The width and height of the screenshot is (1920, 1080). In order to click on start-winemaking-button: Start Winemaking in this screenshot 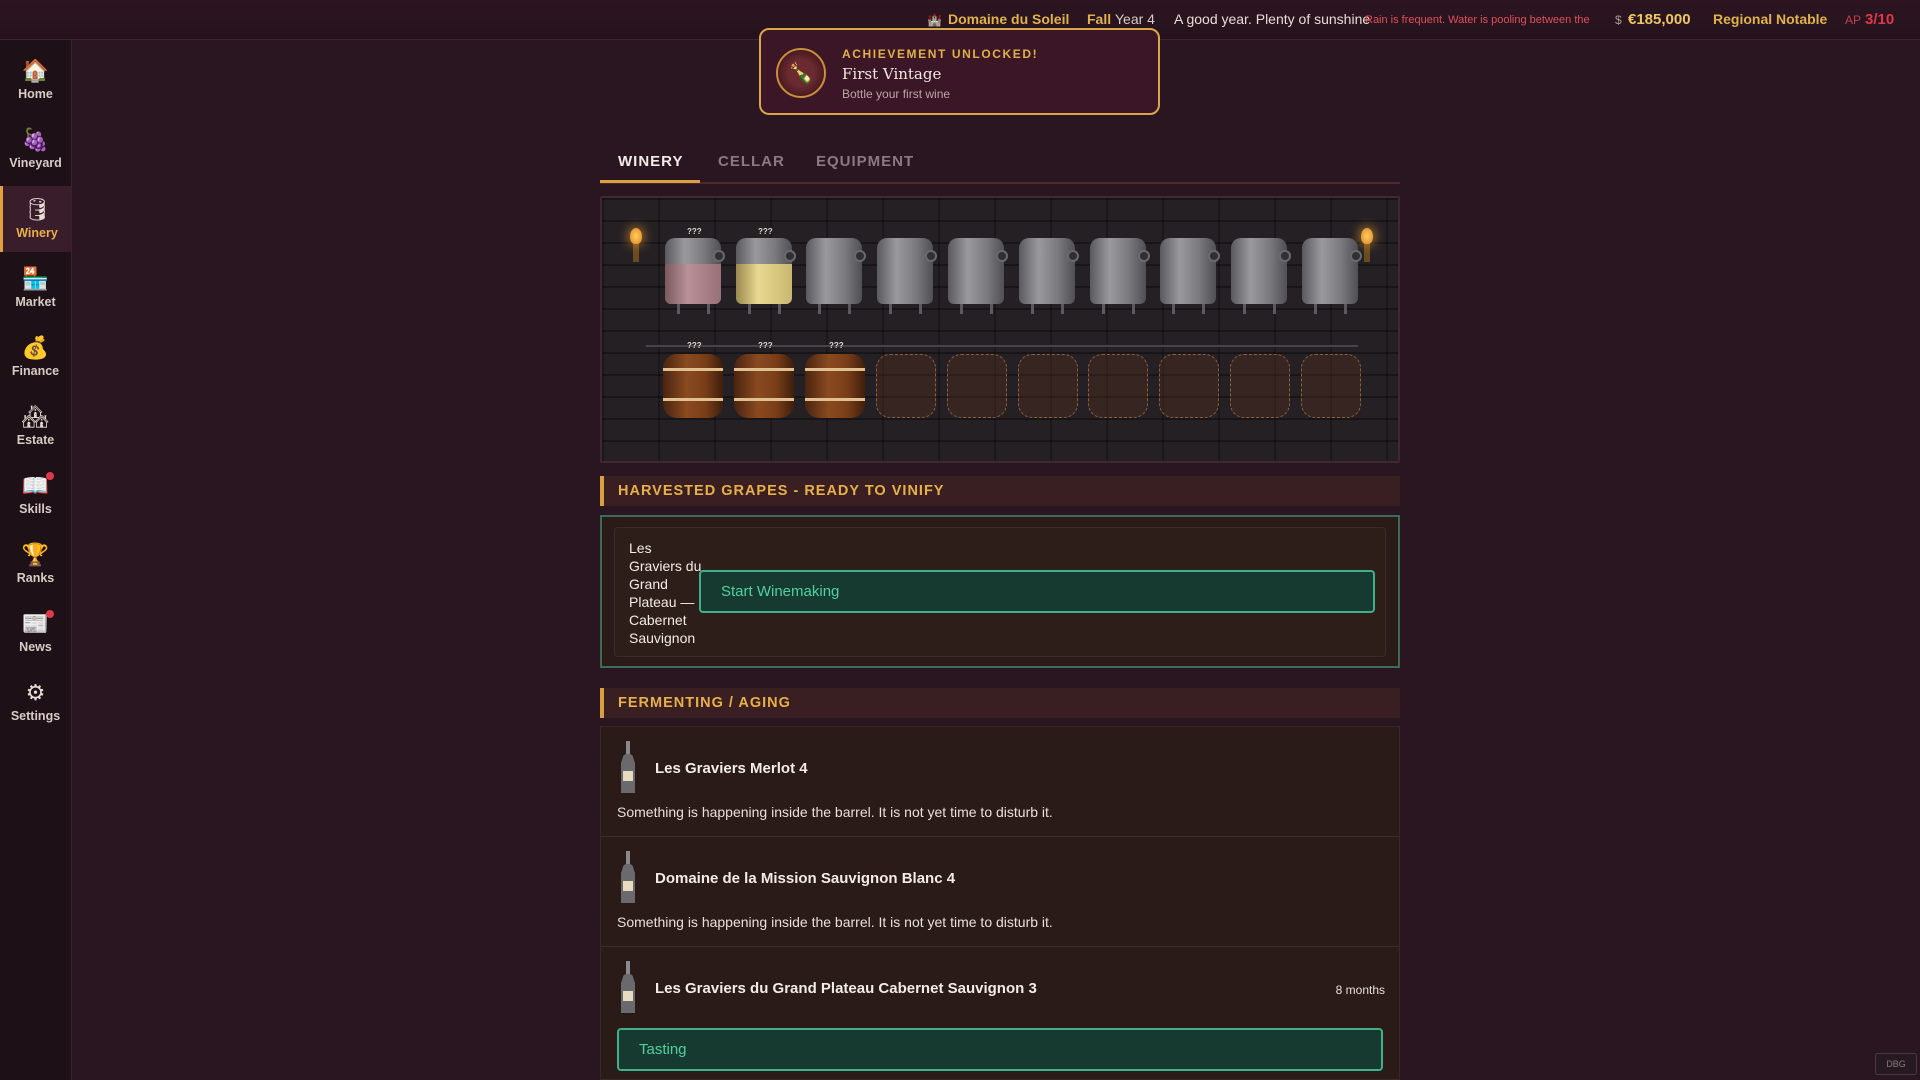, I will do `click(1037, 591)`.